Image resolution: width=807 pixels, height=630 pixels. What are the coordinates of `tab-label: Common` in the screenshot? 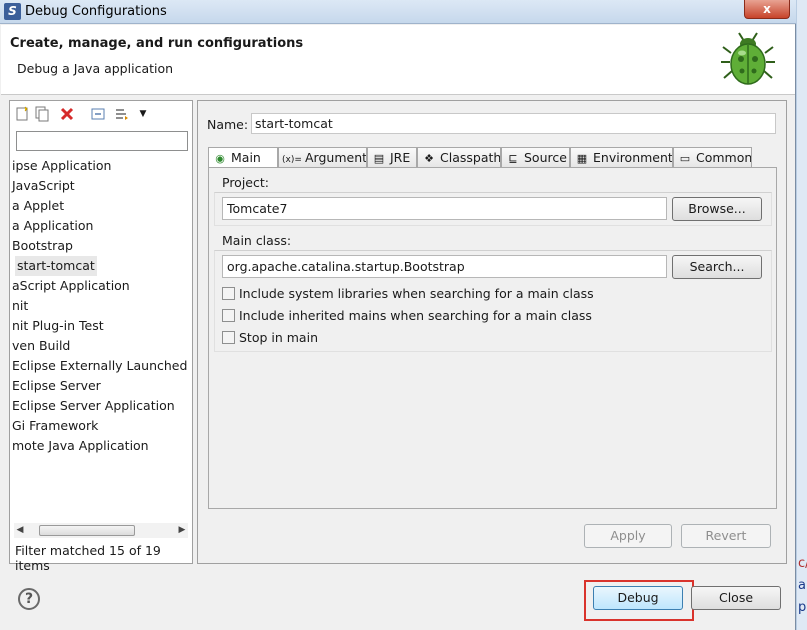 It's located at (724, 157).